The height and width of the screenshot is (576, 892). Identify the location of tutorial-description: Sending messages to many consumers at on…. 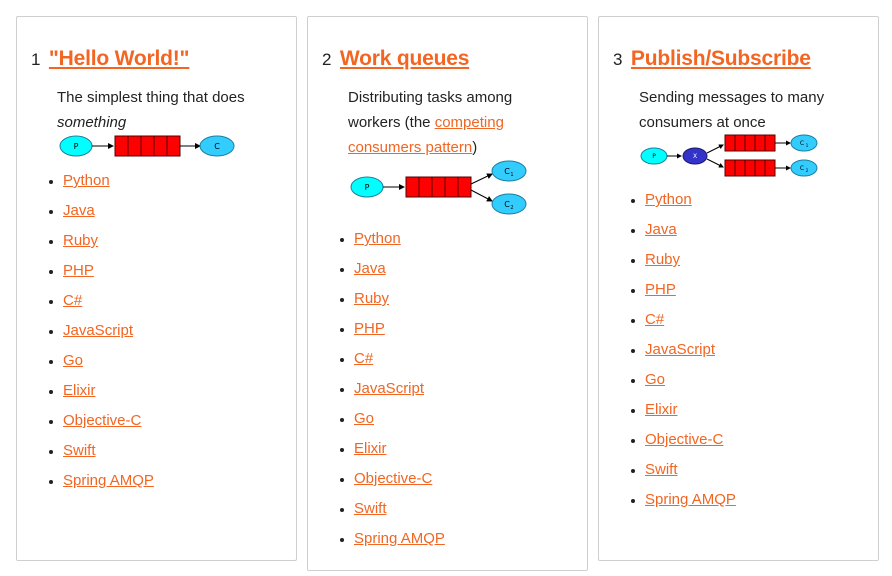
(739, 110).